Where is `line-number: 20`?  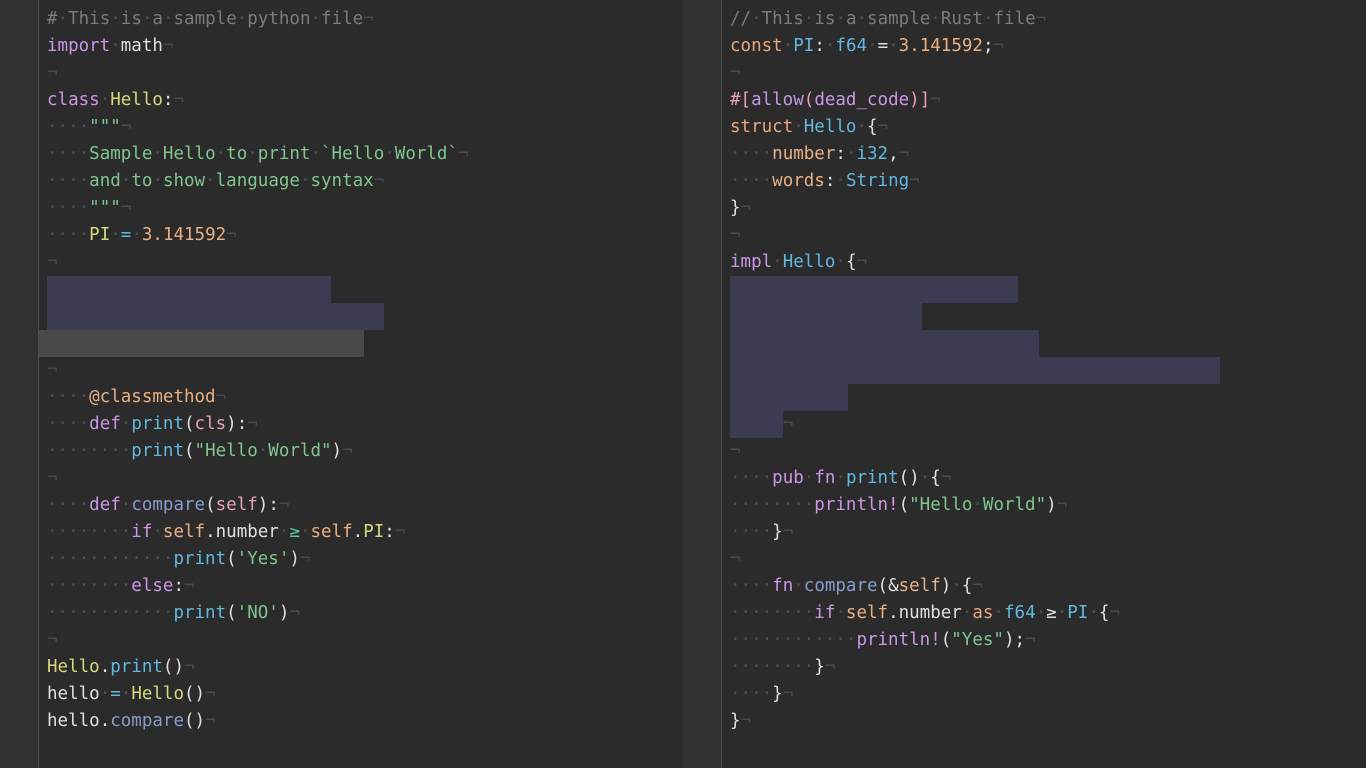
line-number: 20 is located at coordinates (700, 532).